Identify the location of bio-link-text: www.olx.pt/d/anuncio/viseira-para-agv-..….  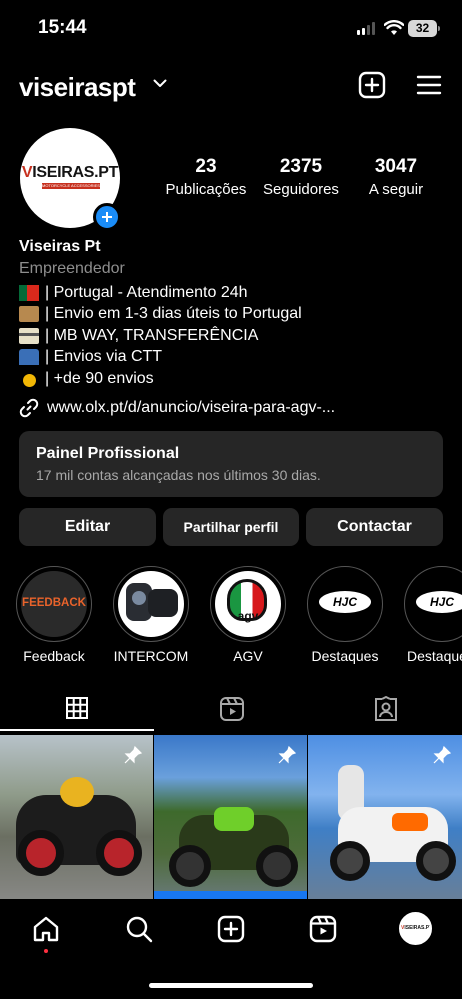
(191, 408).